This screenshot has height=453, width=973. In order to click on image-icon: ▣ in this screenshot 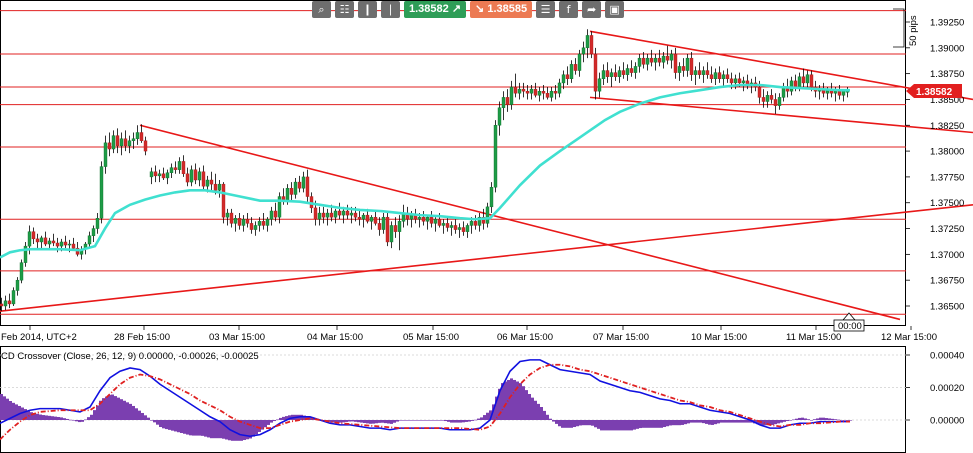, I will do `click(615, 9)`.